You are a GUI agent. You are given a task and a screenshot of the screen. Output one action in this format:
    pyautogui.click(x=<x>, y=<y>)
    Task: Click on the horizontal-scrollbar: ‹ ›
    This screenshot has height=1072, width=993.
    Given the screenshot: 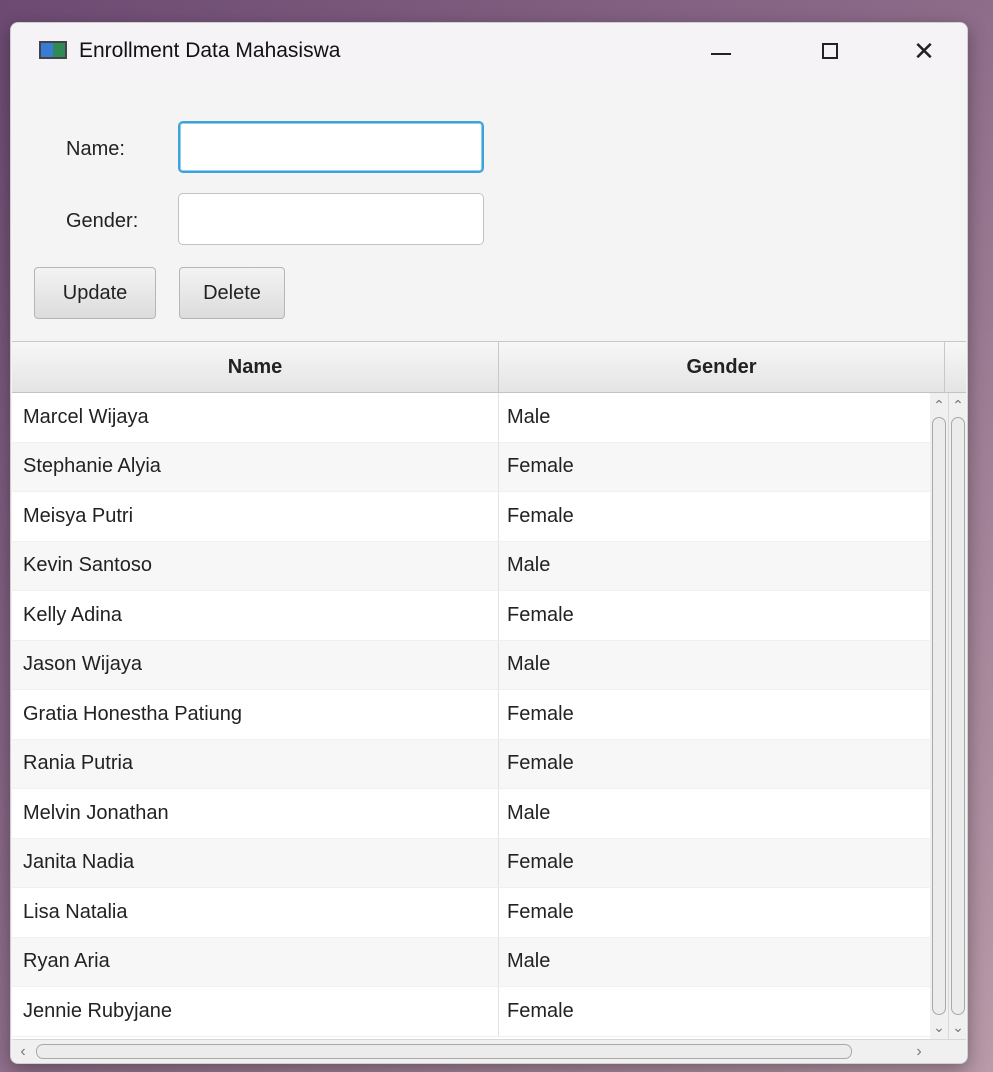 What is the action you would take?
    pyautogui.click(x=489, y=1051)
    